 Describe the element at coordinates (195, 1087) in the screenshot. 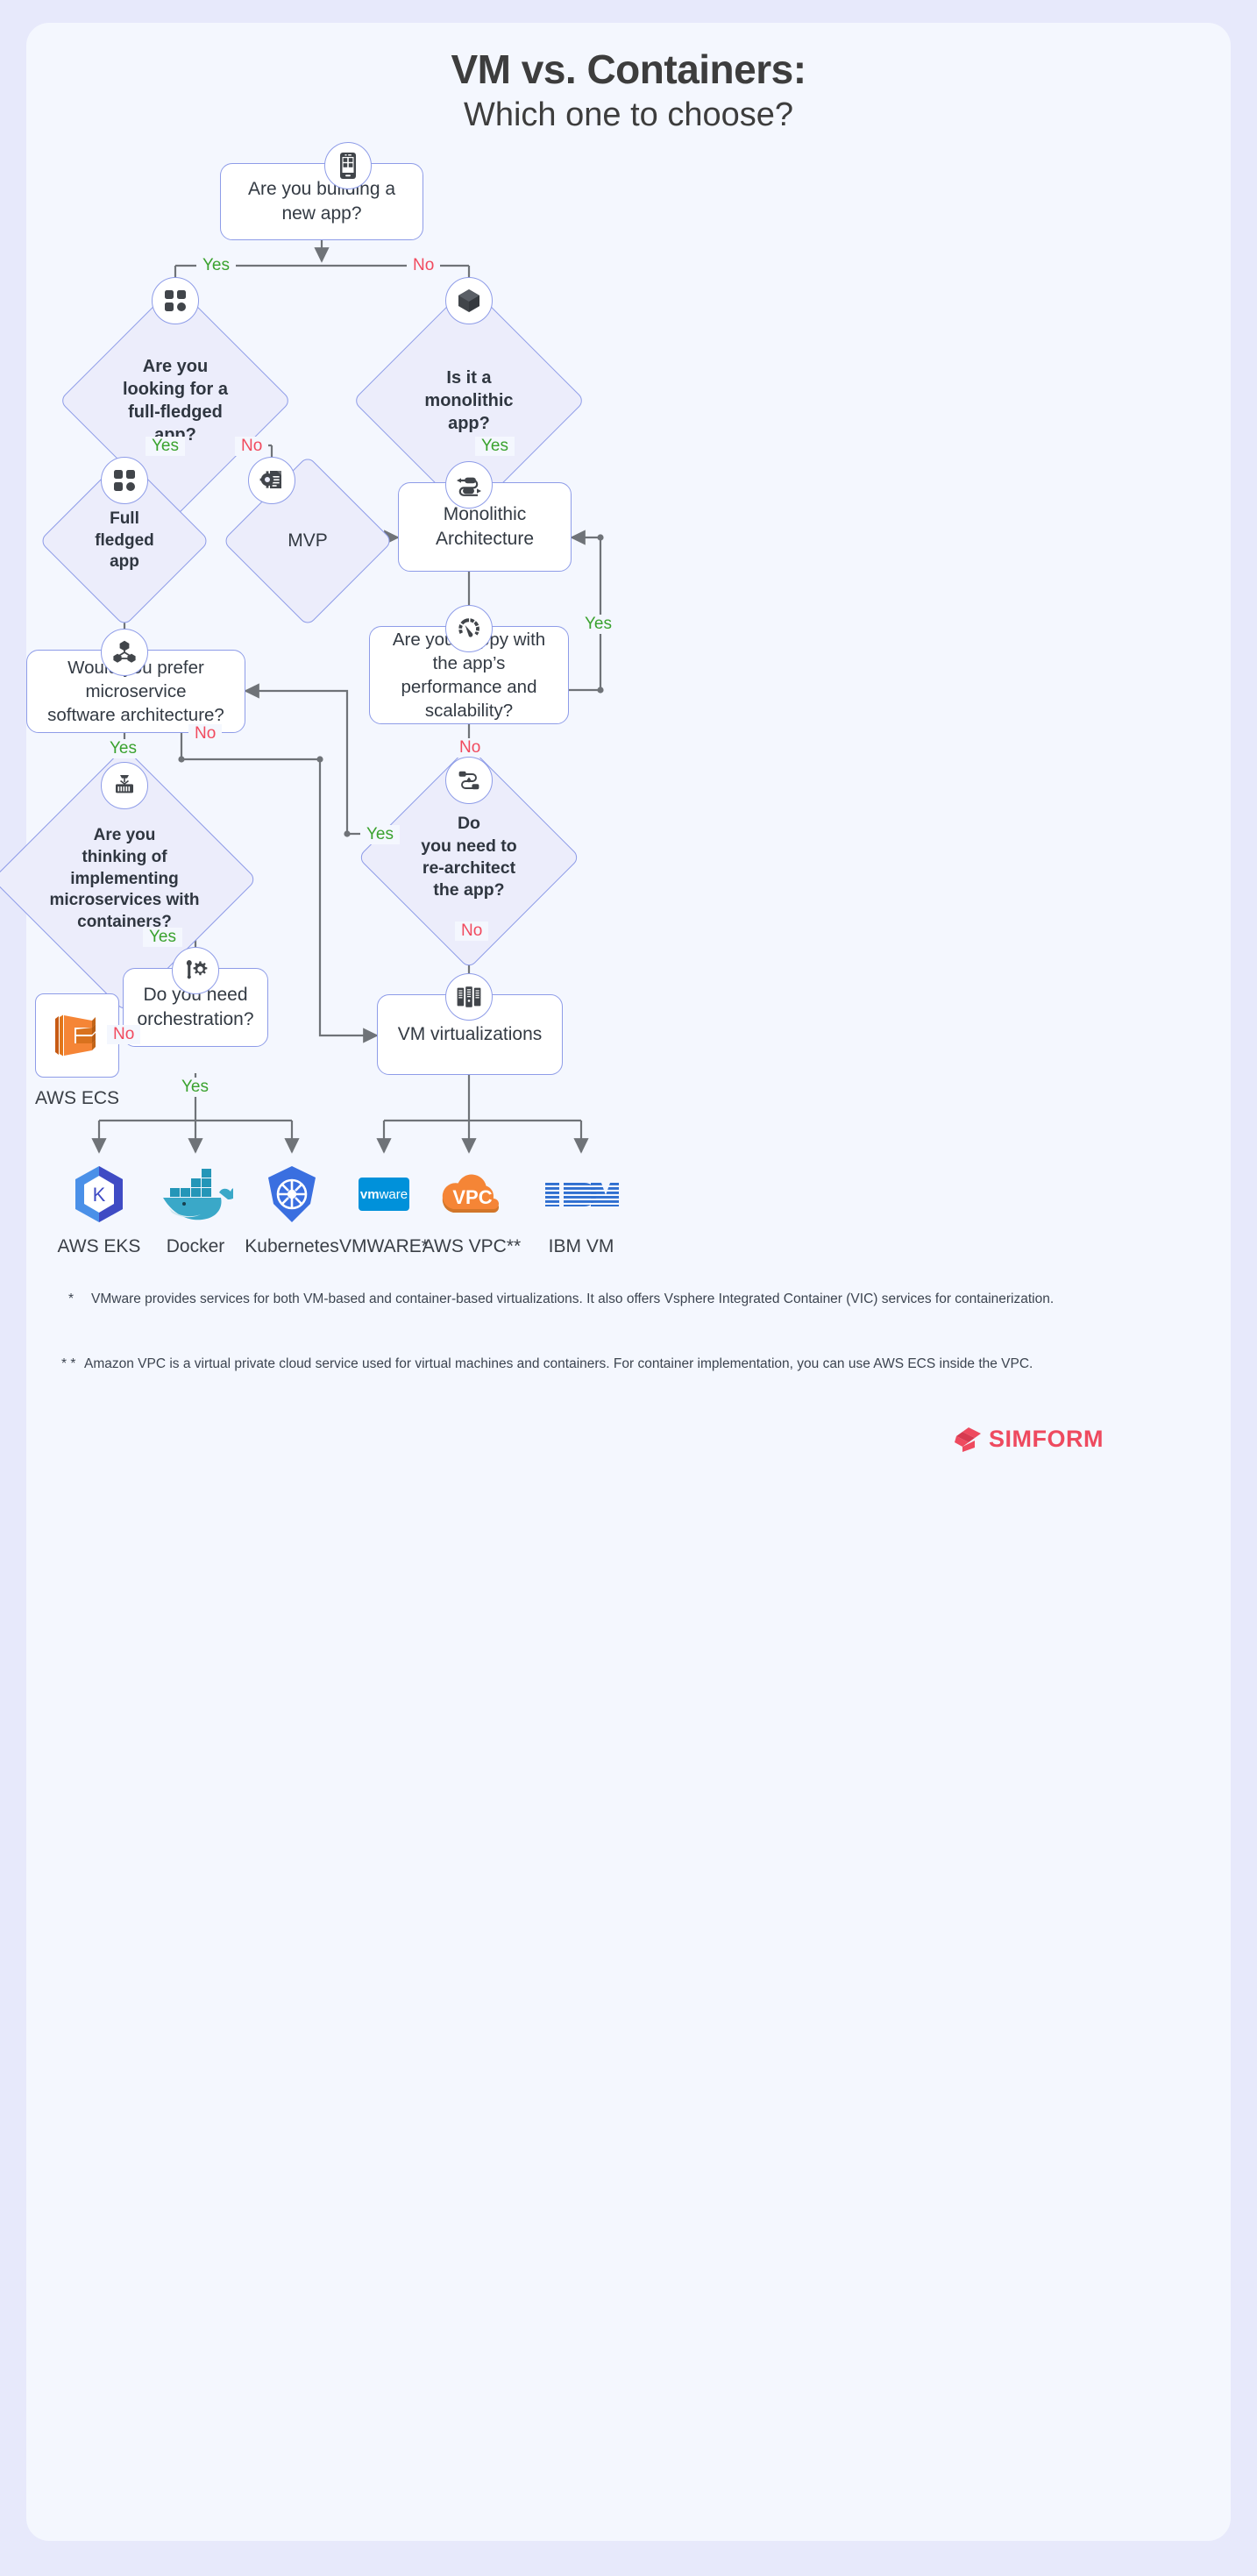

I see `edge-label-orchestration-yes: Yes` at that location.